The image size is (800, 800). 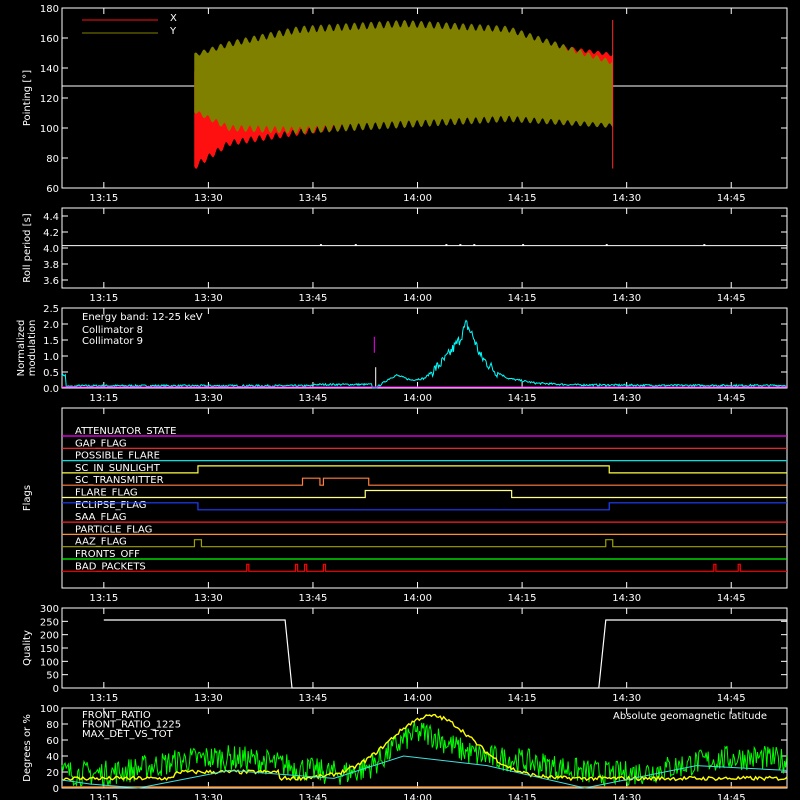 I want to click on x-tick-label-0-0: 13:15, so click(x=103, y=198).